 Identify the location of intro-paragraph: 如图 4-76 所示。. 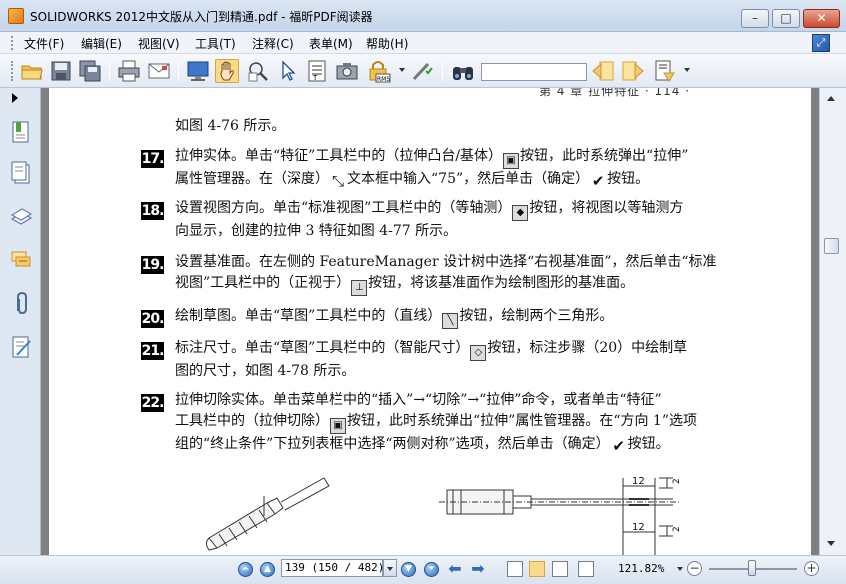
(472, 126).